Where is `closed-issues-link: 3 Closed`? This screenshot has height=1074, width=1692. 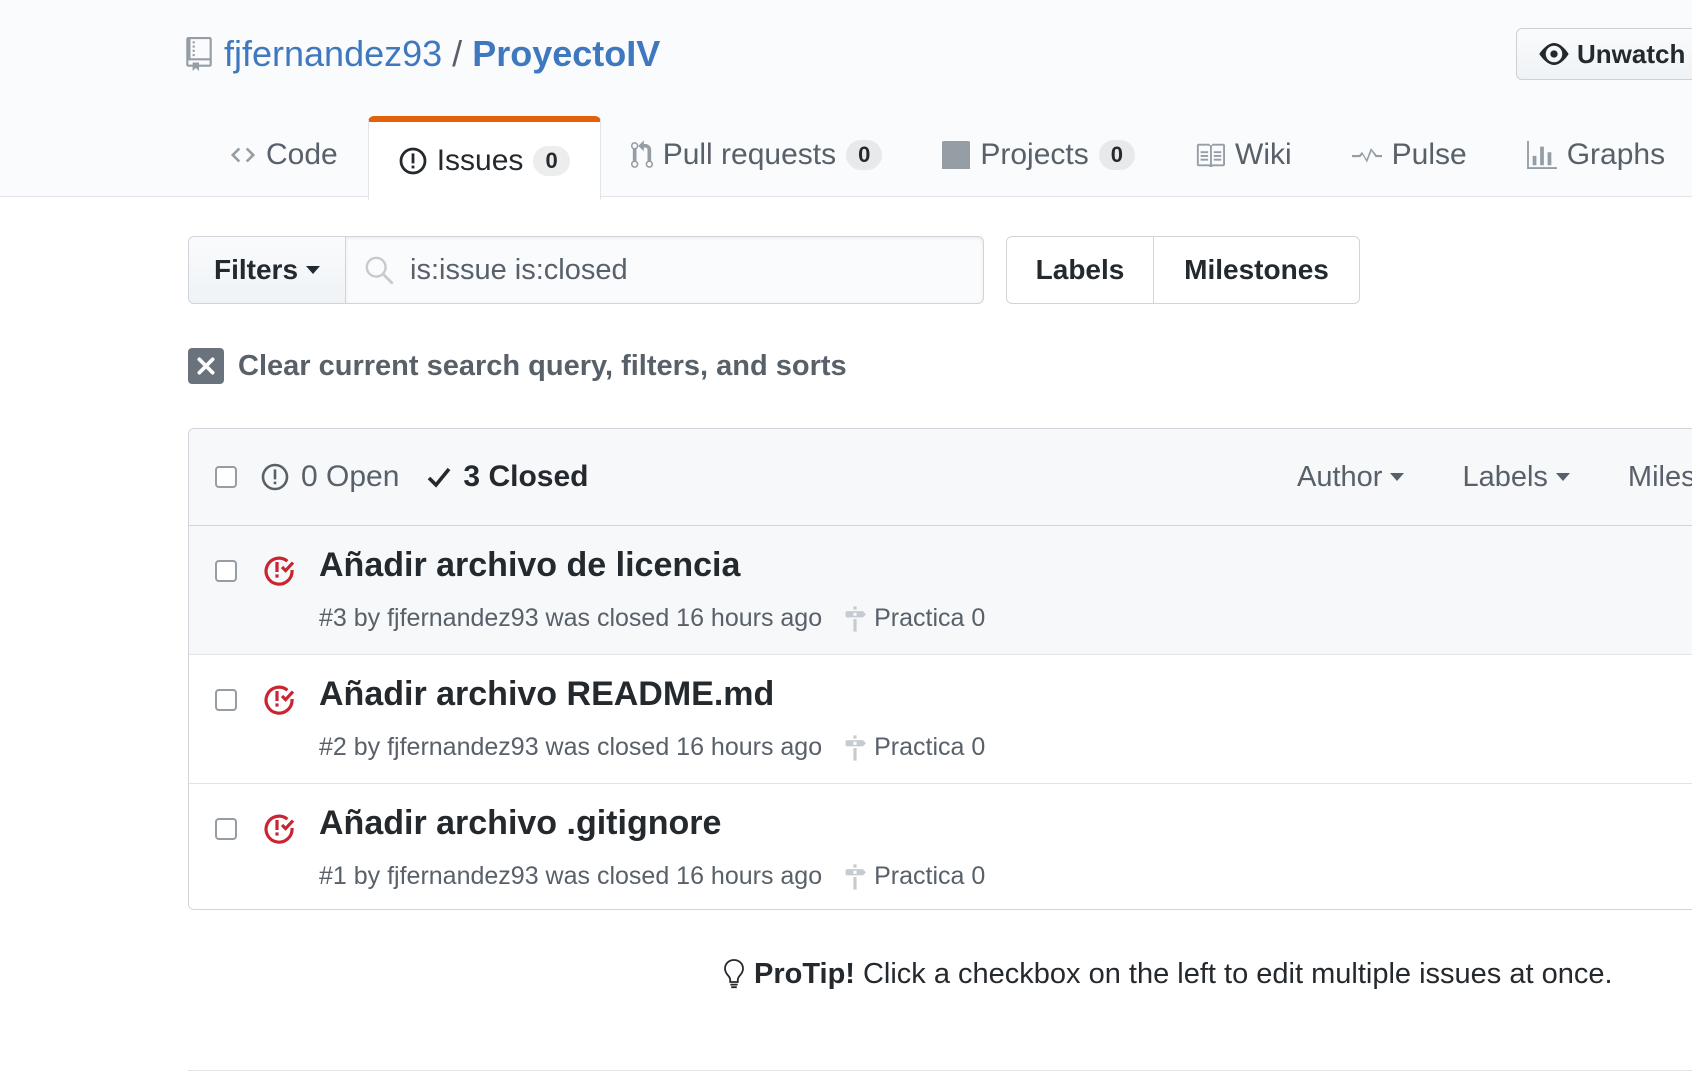 closed-issues-link: 3 Closed is located at coordinates (507, 477).